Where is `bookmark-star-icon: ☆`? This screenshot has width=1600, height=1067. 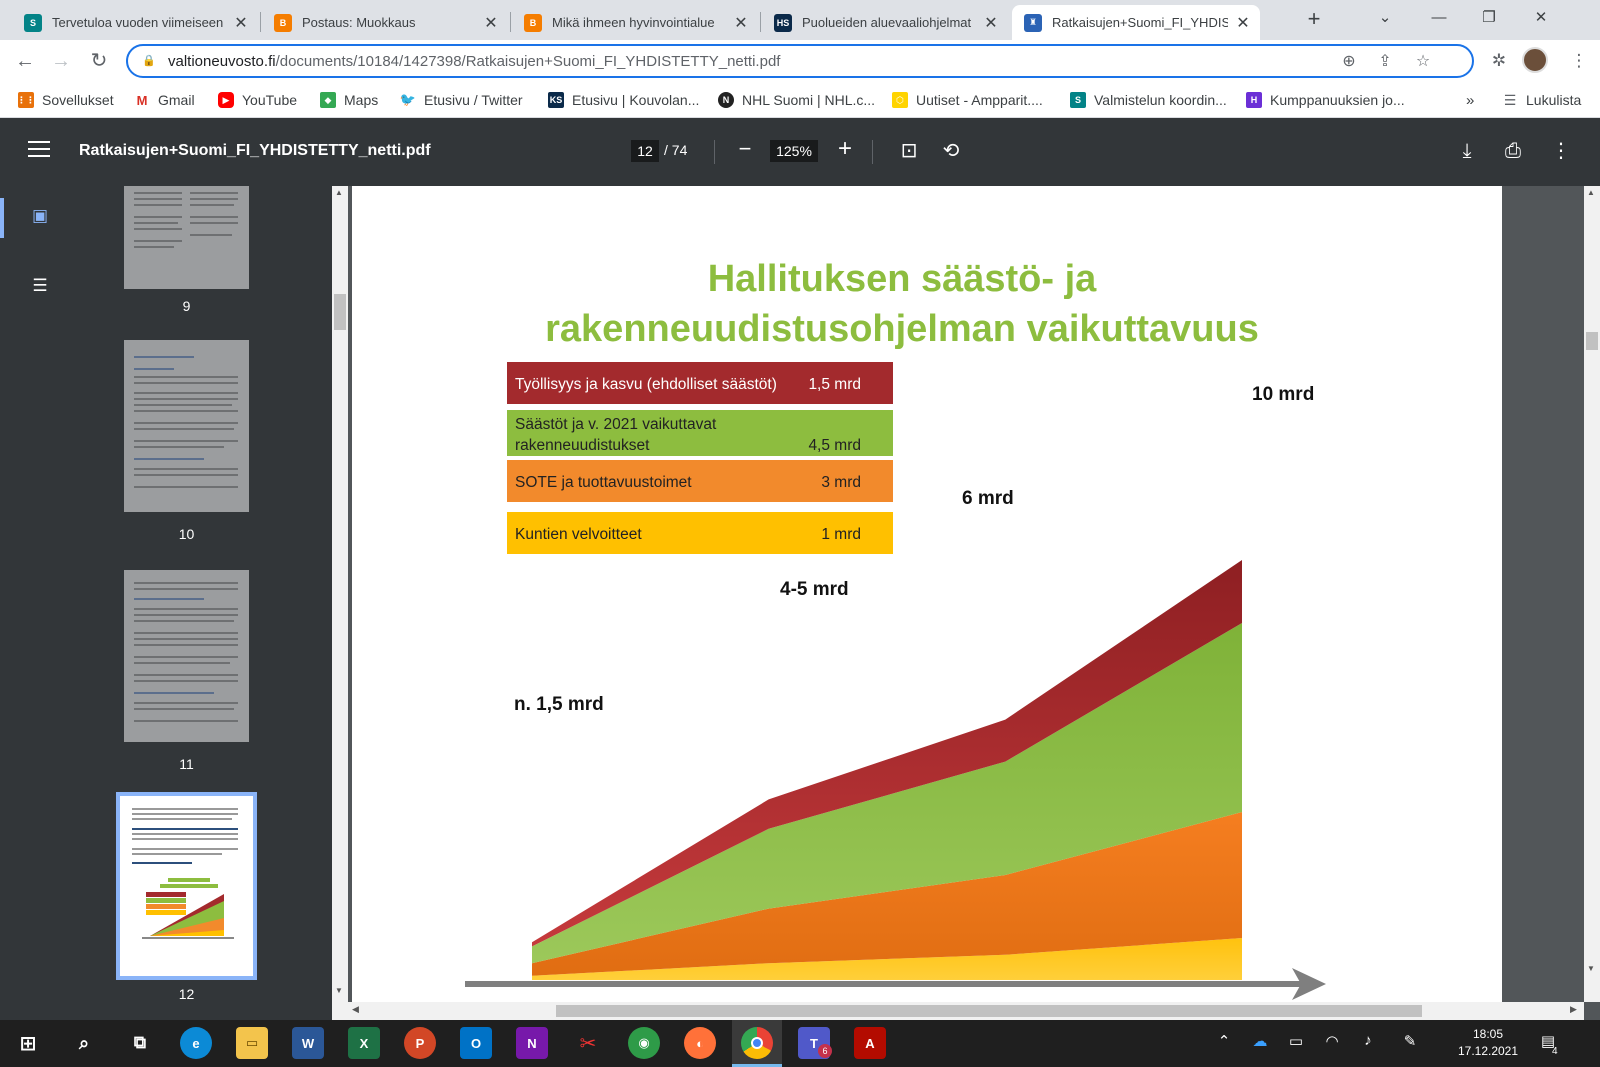
bookmark-star-icon: ☆ is located at coordinates (1423, 62).